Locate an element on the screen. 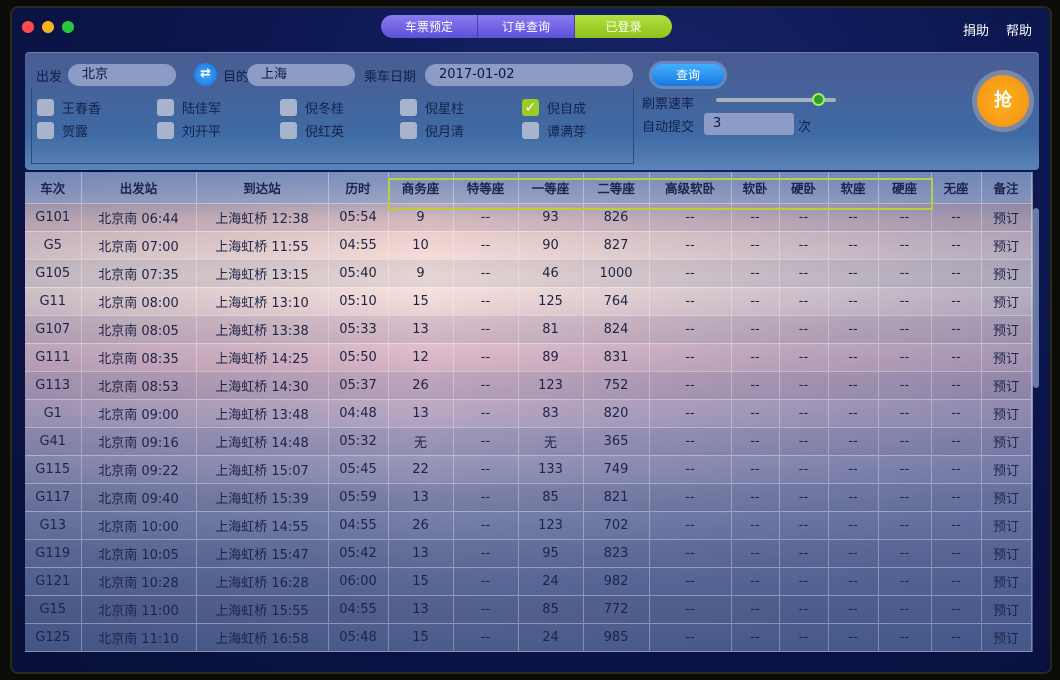  column-header: 到达站 is located at coordinates (262, 187).